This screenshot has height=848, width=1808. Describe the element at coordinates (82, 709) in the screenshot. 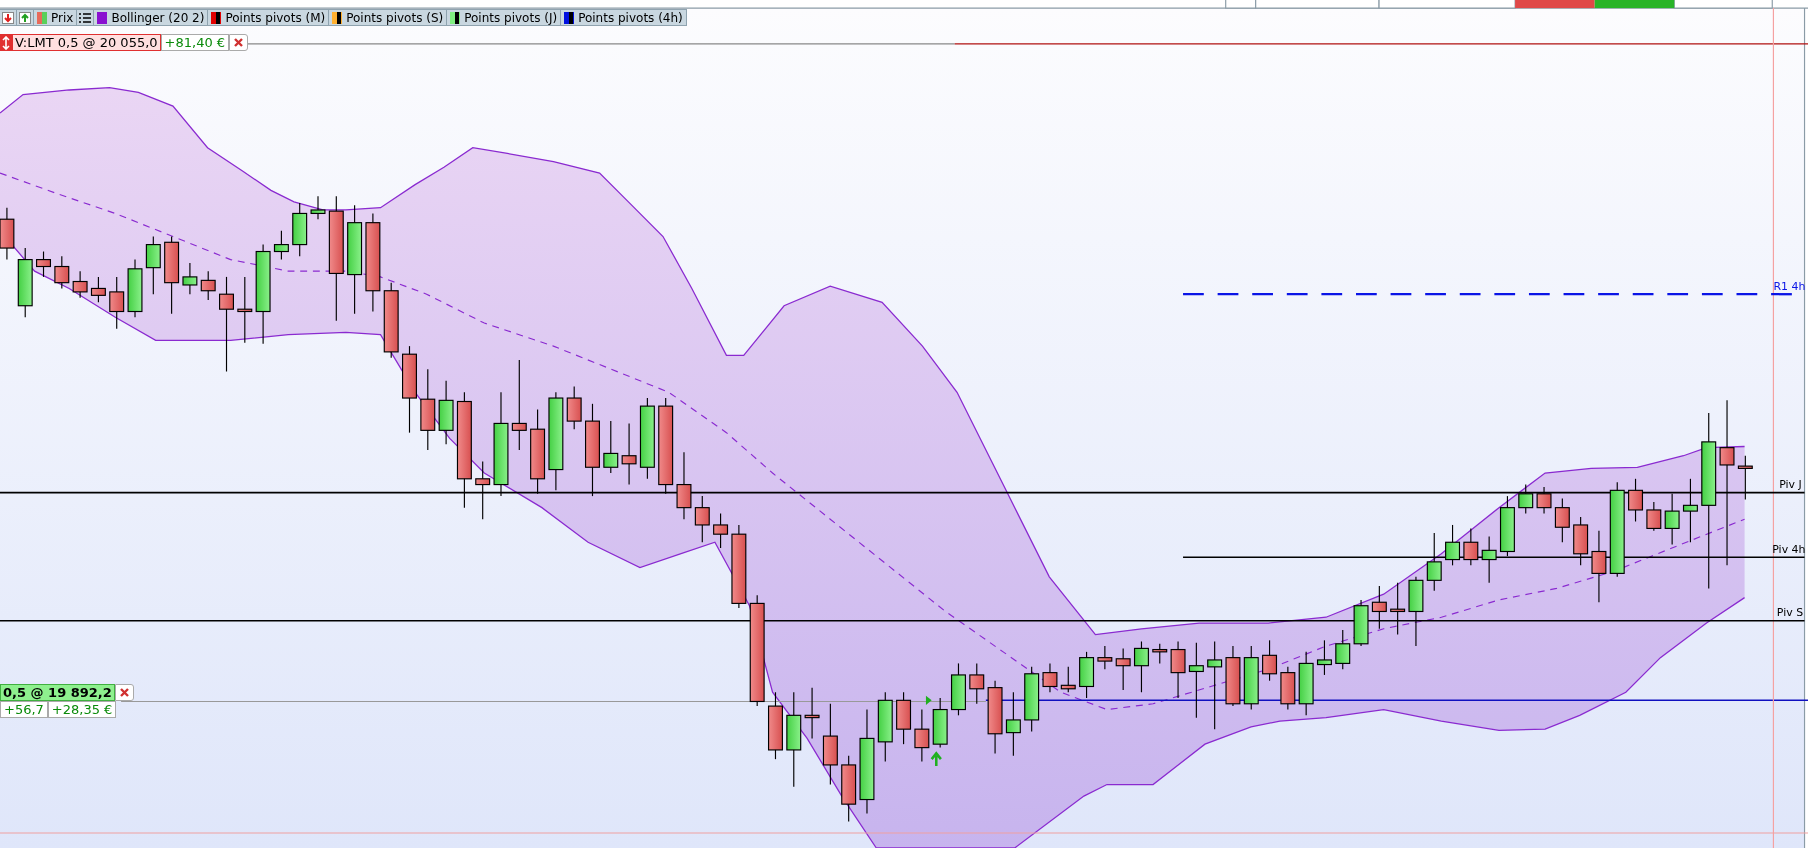

I see `profit-label: +28,35 €` at that location.